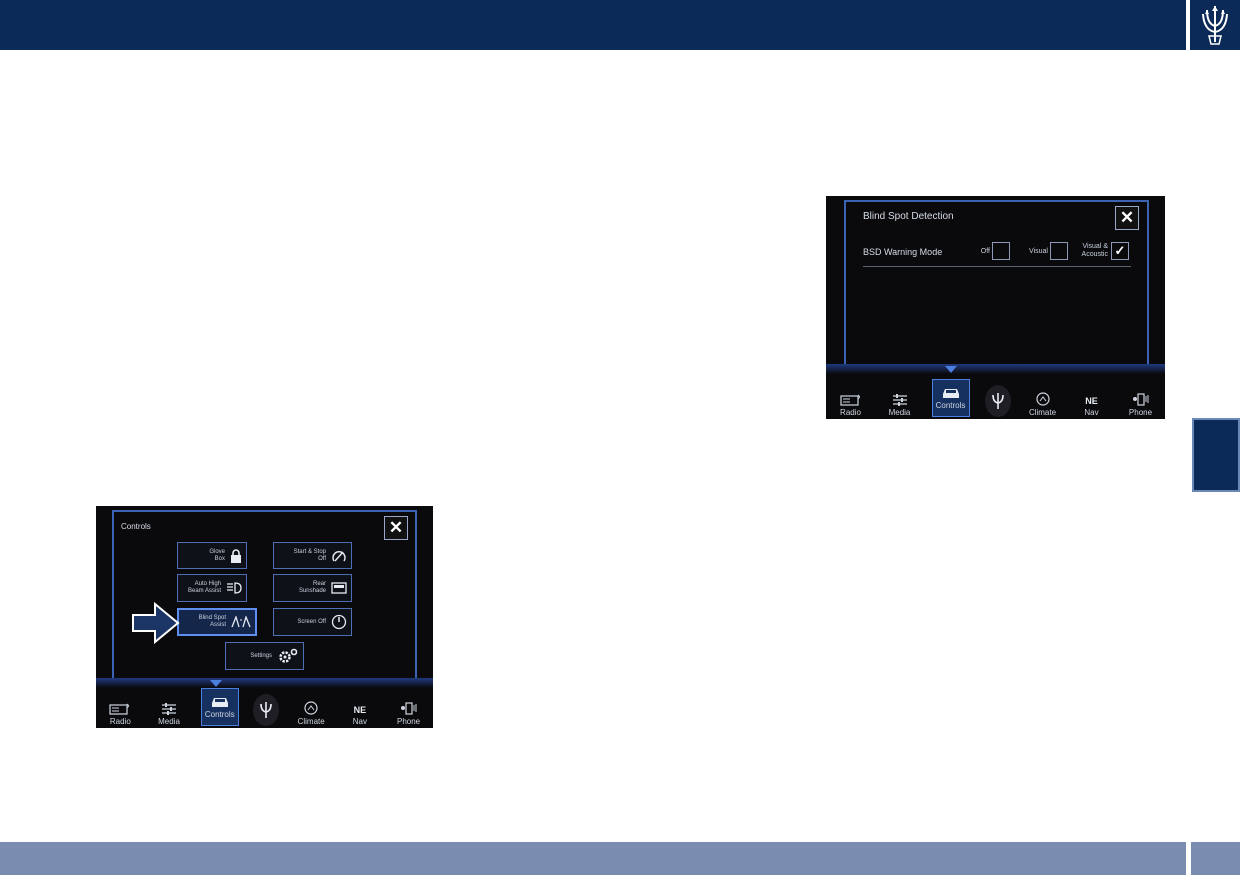 The width and height of the screenshot is (1240, 875). Describe the element at coordinates (1216, 455) in the screenshot. I see `section-tab` at that location.